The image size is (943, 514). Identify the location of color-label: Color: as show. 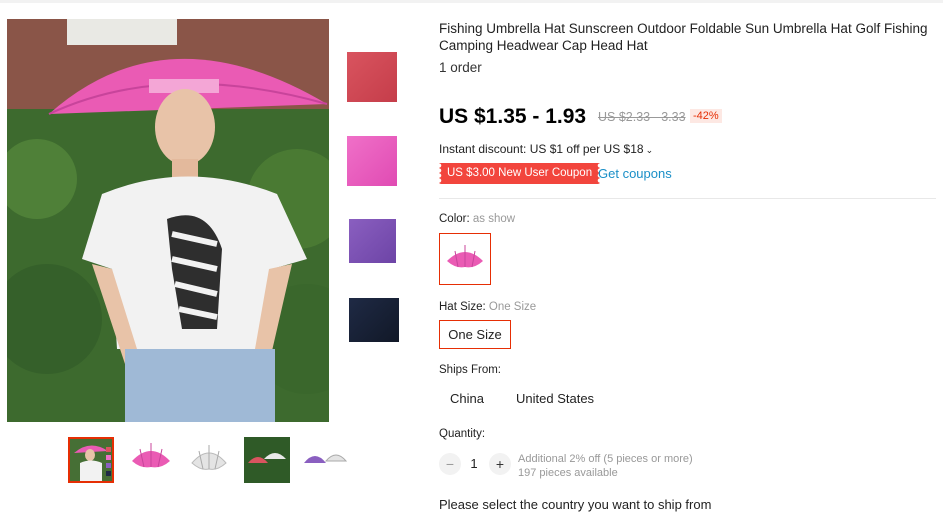
(477, 219).